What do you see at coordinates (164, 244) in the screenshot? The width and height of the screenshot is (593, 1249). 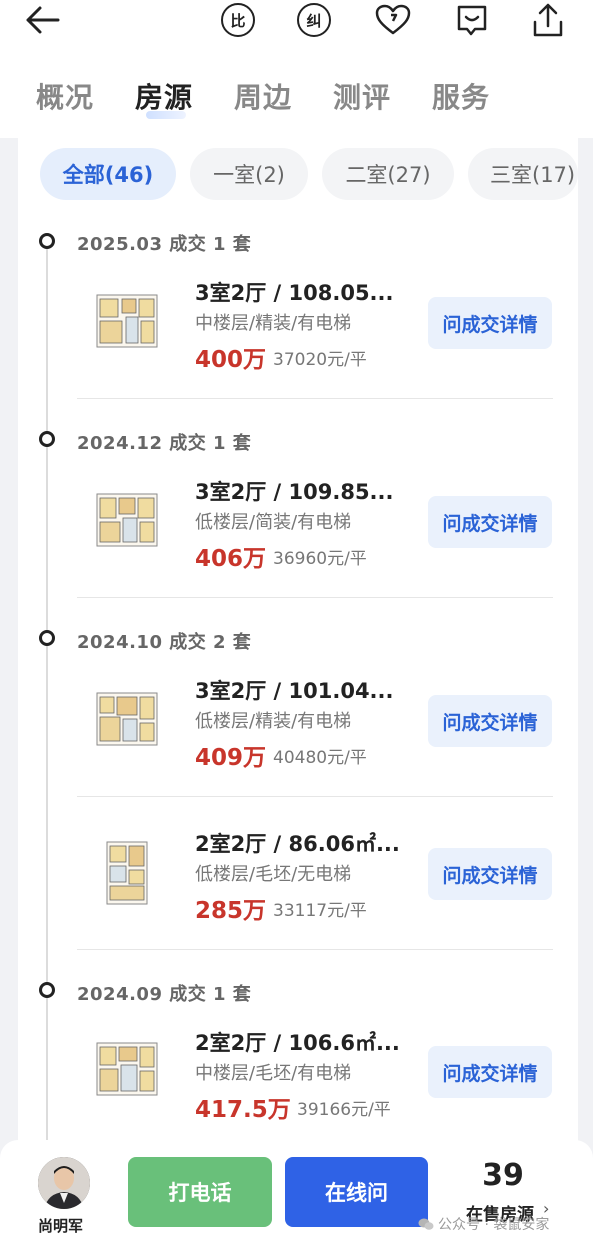 I see `timeline-date: 2025.03 成交 1 套` at bounding box center [164, 244].